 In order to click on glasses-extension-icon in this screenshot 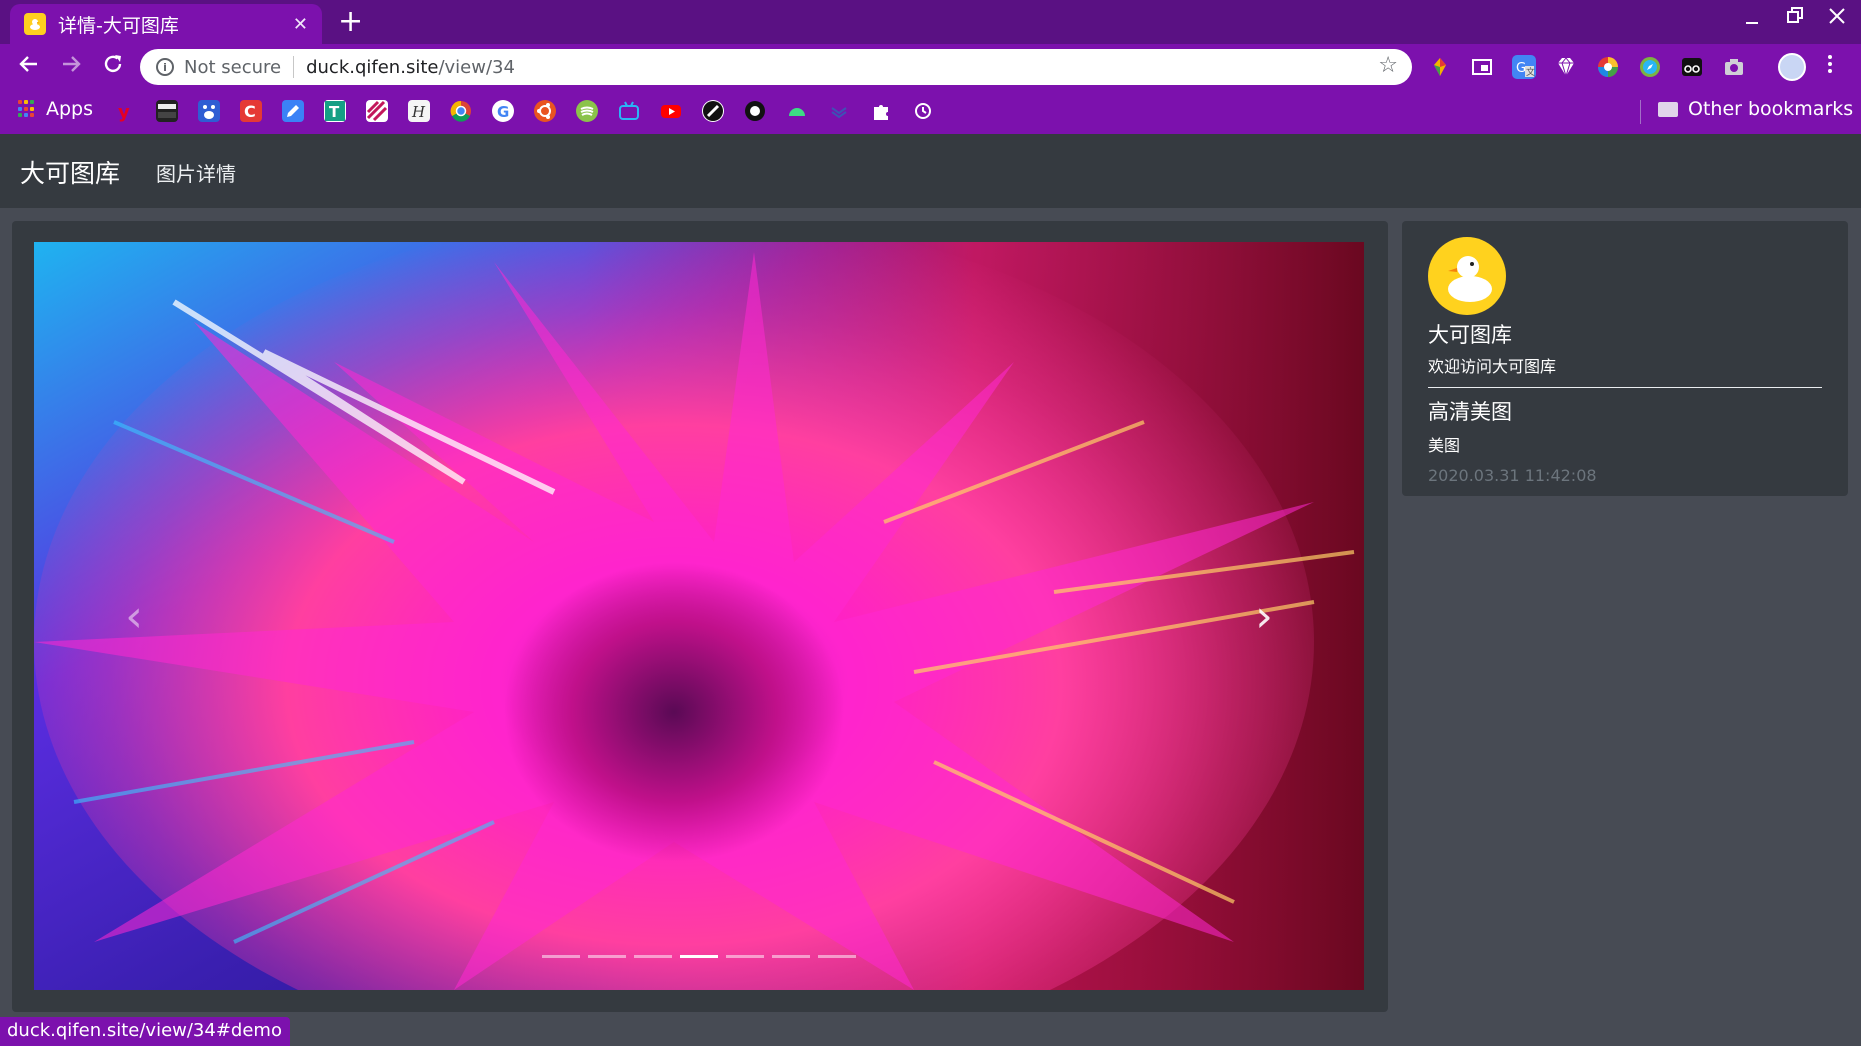, I will do `click(1692, 67)`.